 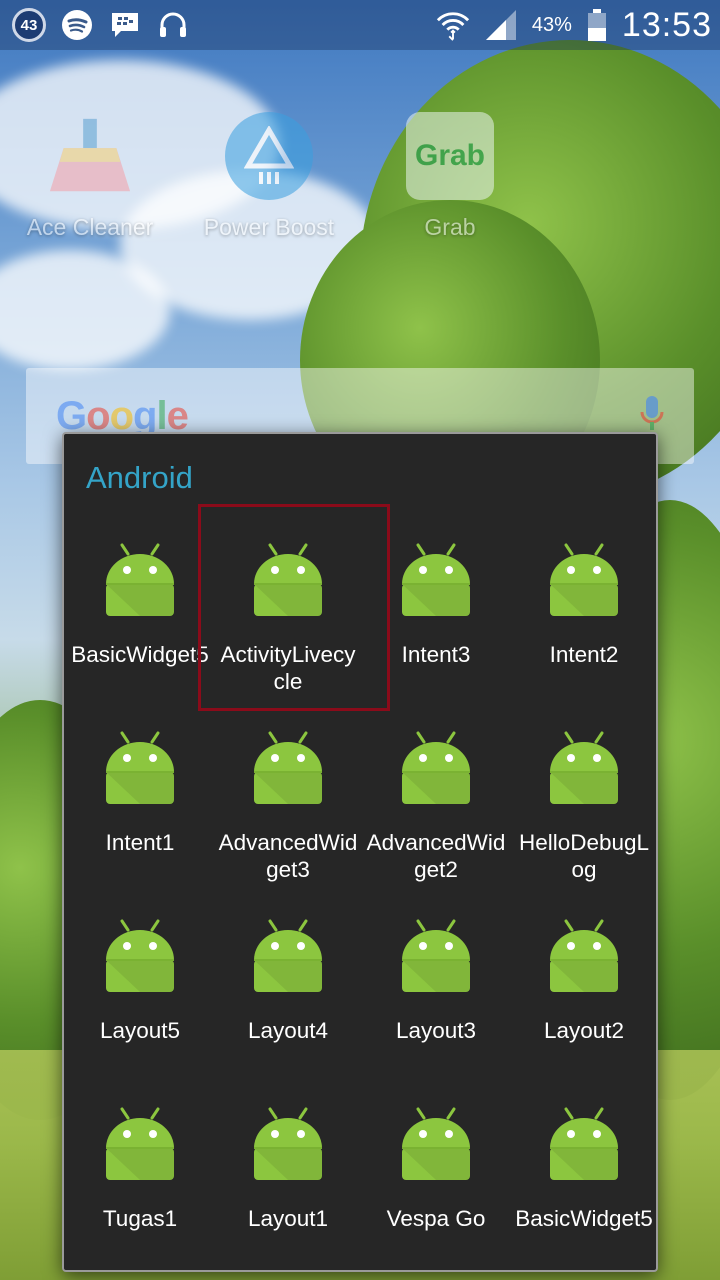 I want to click on notification-count-badge: 43, so click(x=29, y=25).